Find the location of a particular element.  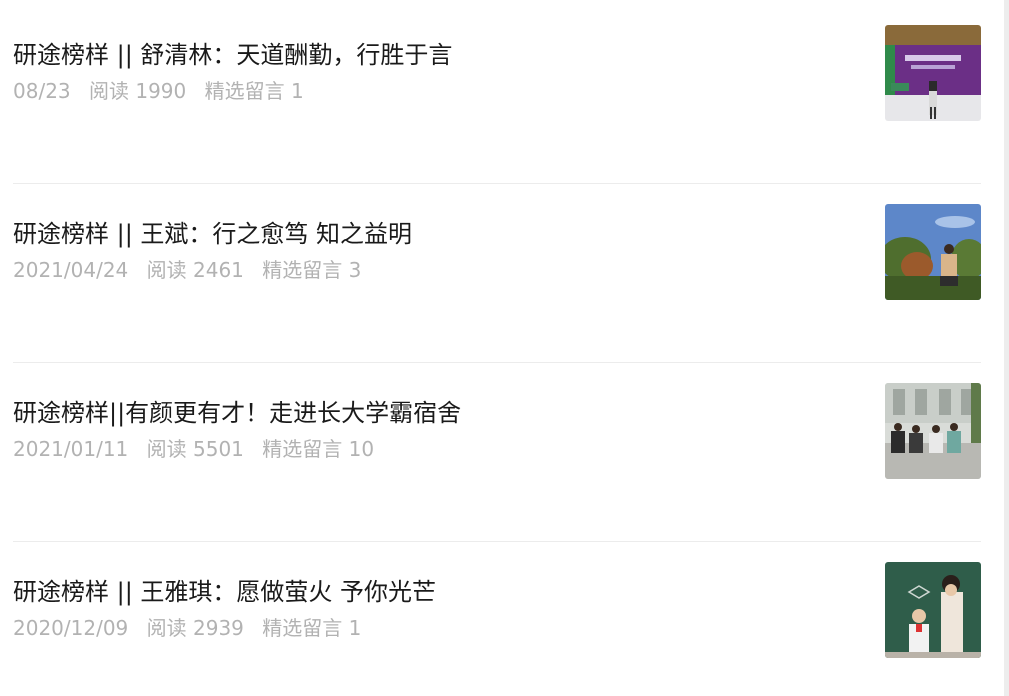

article-meta: 2020/12/09 阅读 2939 精选留言 1 is located at coordinates (437, 628).